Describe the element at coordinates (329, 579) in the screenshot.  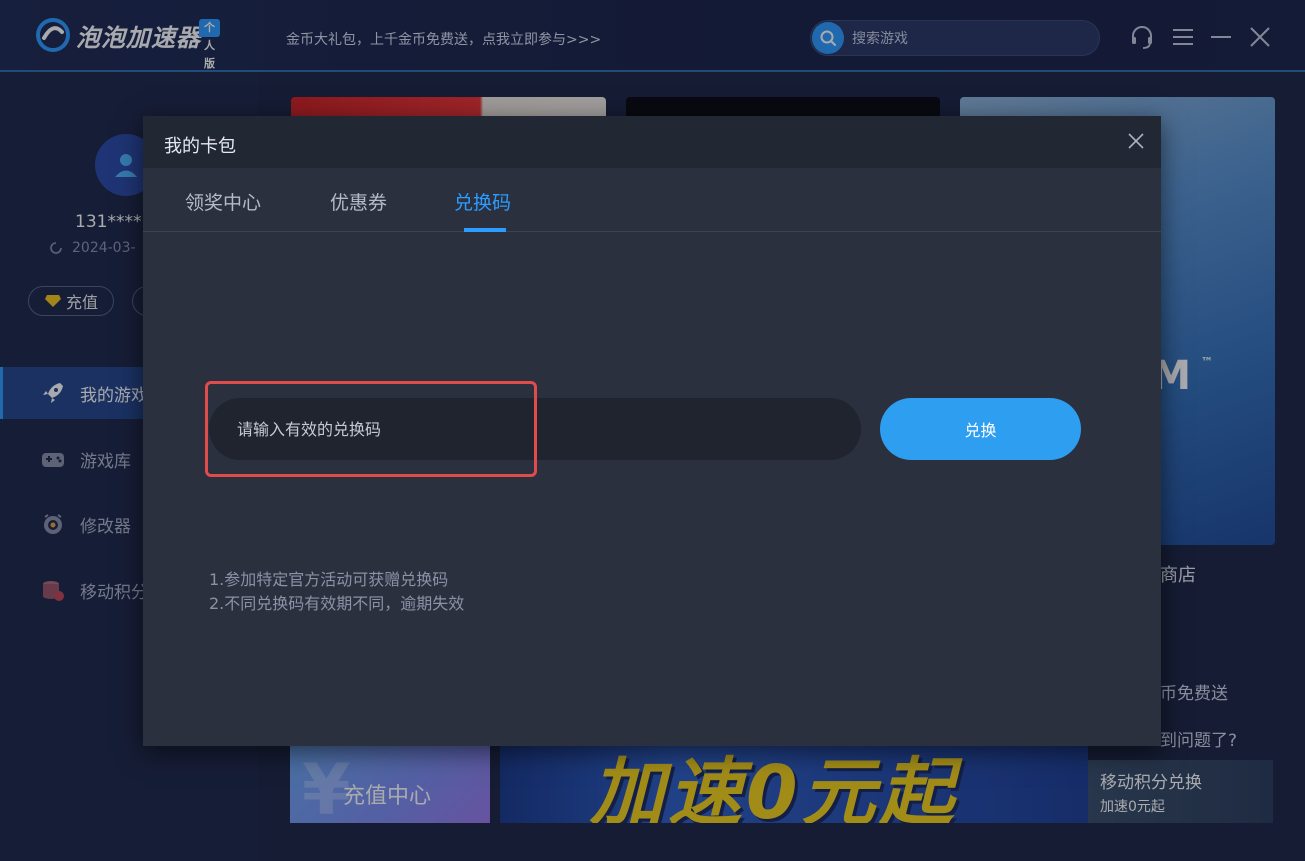
I see `tip-line: 1.参加特定官方活动可获赠兑换码` at that location.